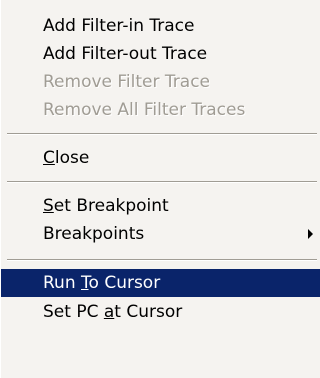 This screenshot has width=320, height=378. I want to click on menu-item-set-breakpoint: Set Breakpoint, so click(160, 206).